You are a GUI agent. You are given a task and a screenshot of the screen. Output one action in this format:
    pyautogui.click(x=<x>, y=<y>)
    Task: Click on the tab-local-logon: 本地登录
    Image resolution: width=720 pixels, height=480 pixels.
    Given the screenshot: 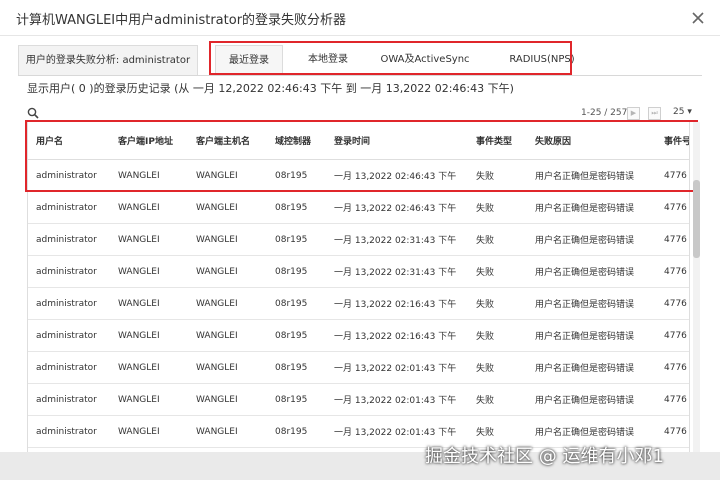 What is the action you would take?
    pyautogui.click(x=328, y=60)
    